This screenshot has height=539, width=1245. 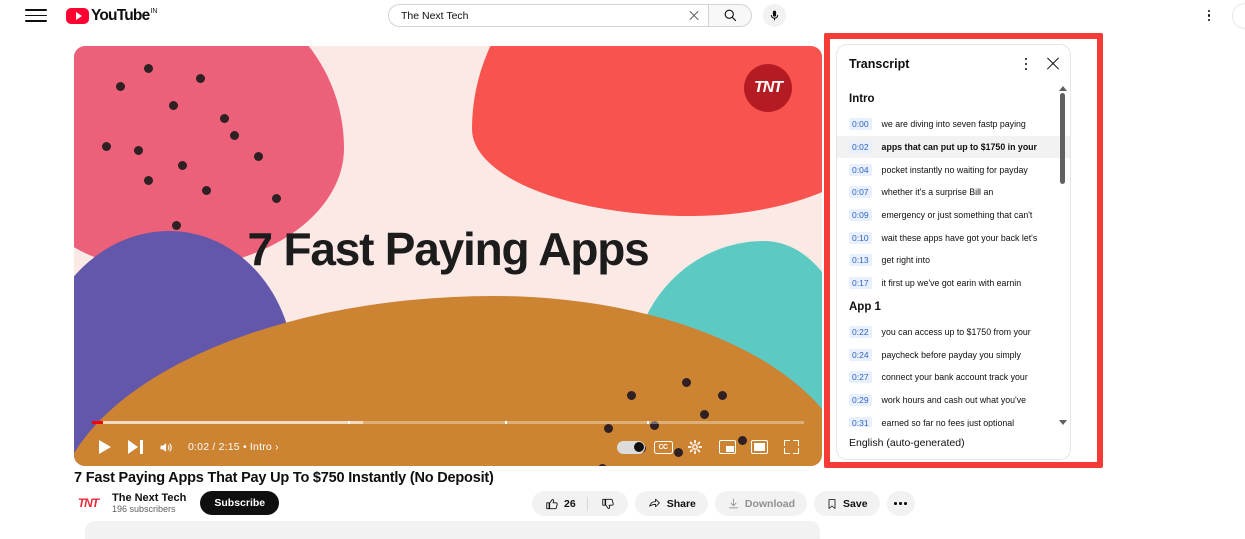 I want to click on channel-name: The Next Tech, so click(x=149, y=498).